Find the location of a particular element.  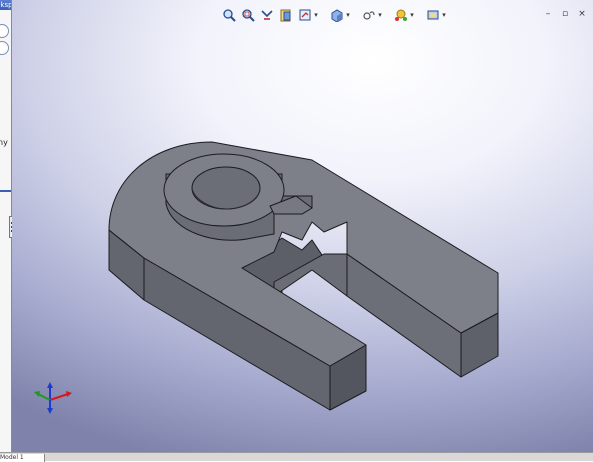

zoom-to-fit-icon is located at coordinates (229, 15).